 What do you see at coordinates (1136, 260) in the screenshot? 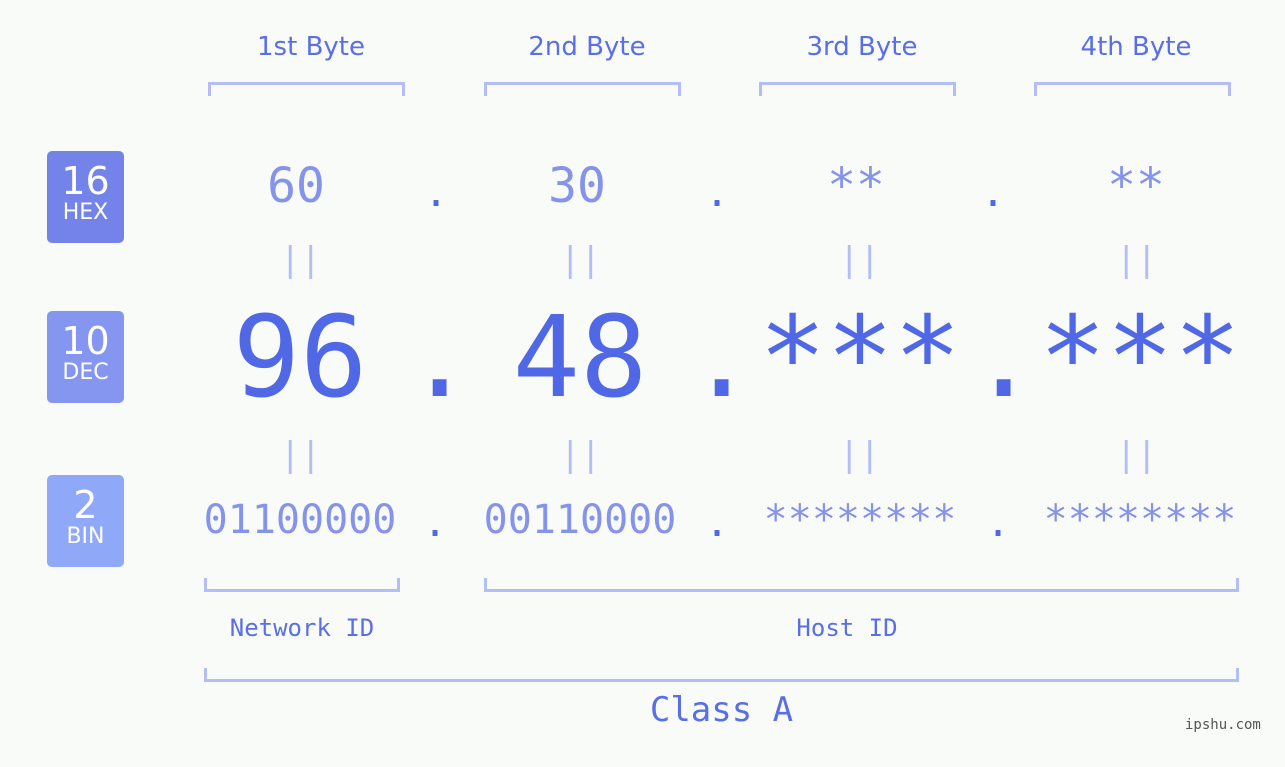
I see `equals-hex-dec-4: ||` at bounding box center [1136, 260].